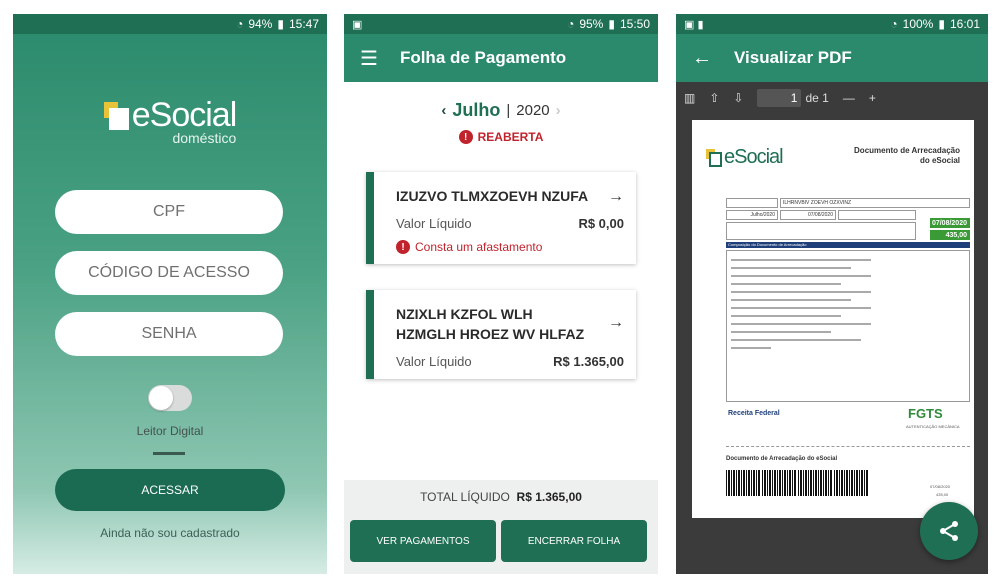 The height and width of the screenshot is (580, 1000). Describe the element at coordinates (689, 98) in the screenshot. I see `sidebar-toggle-icon: ▥` at that location.